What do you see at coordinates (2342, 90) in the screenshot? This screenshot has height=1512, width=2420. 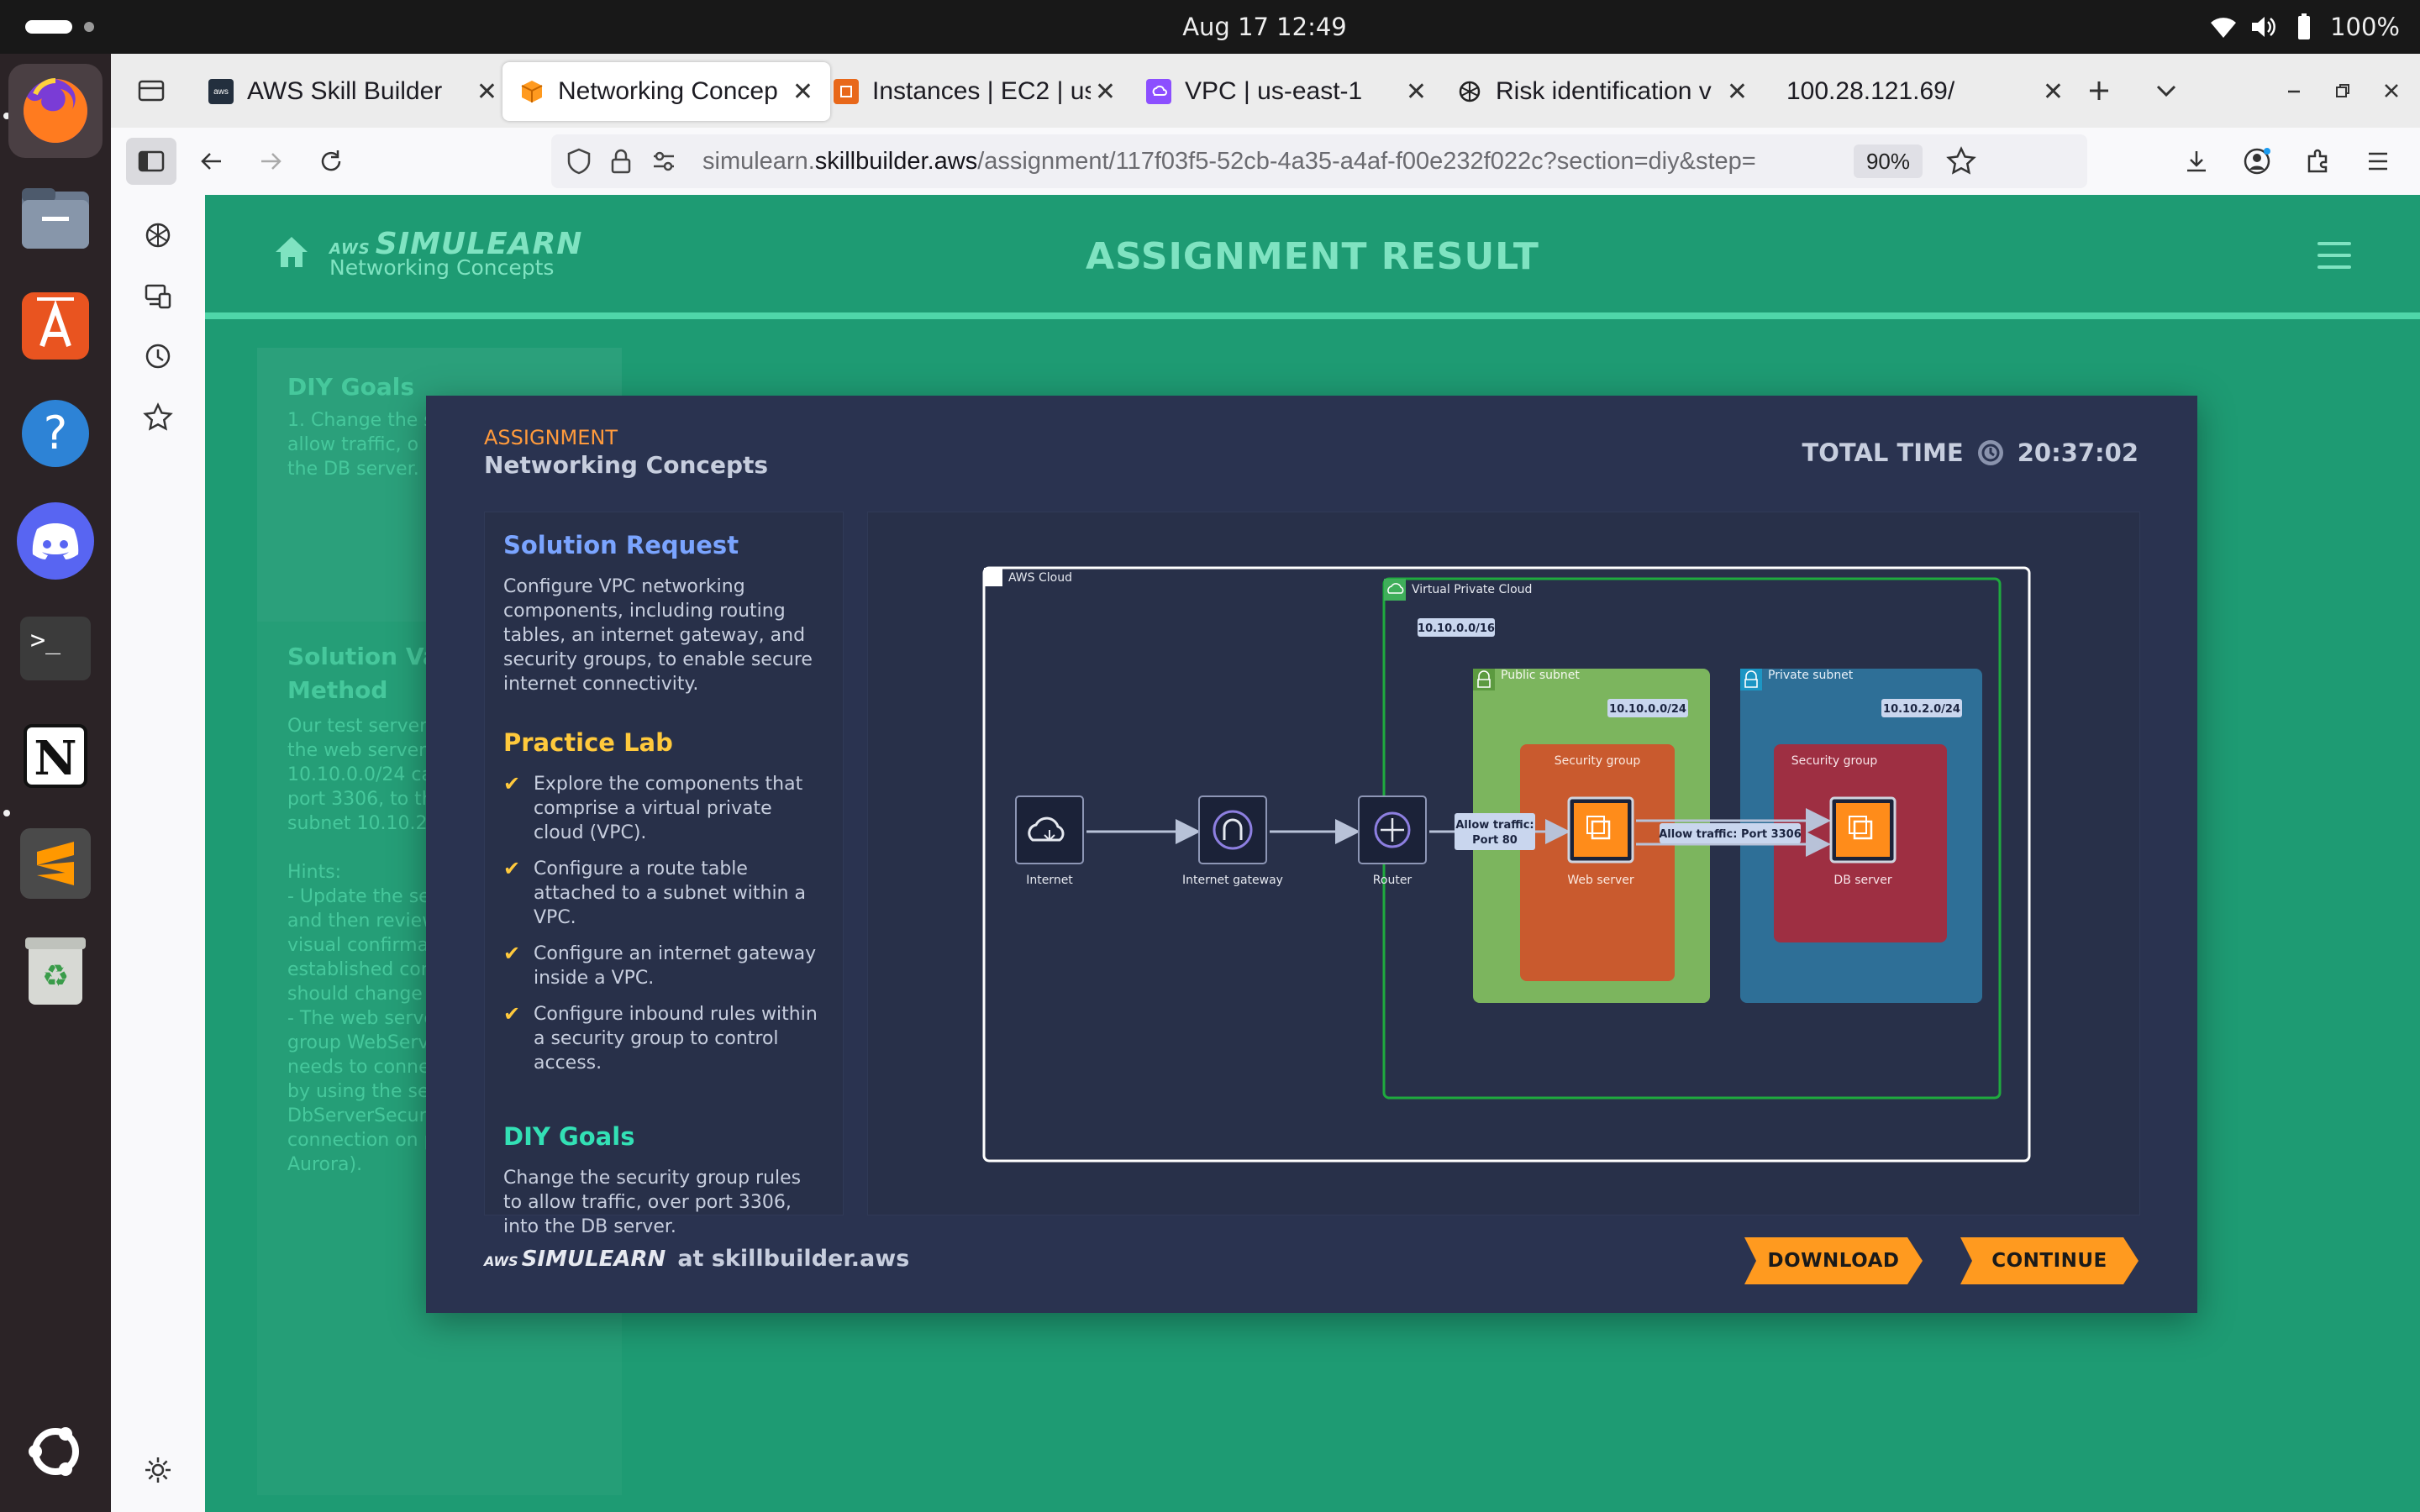 I see `restore-window-icon` at bounding box center [2342, 90].